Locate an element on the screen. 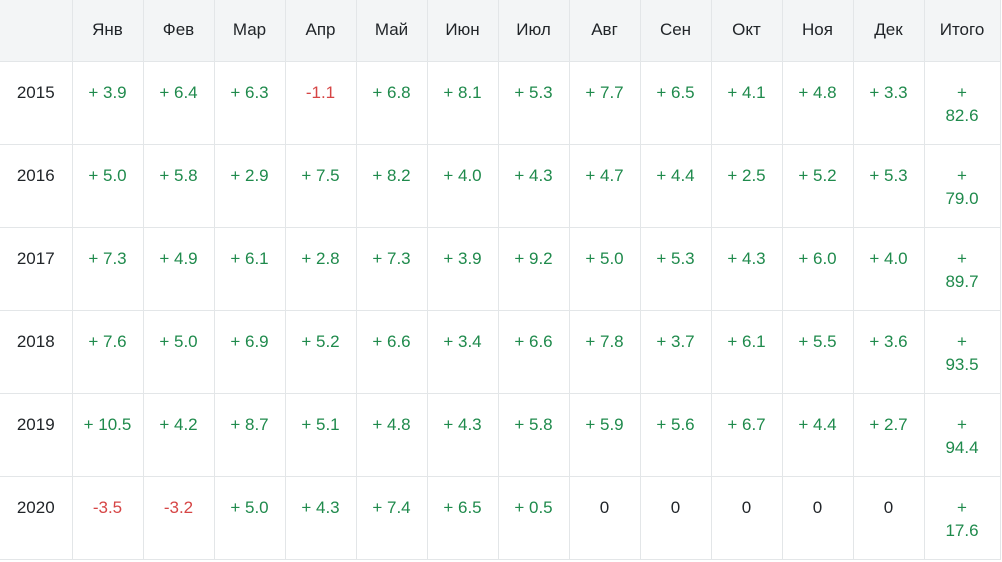 Image resolution: width=1002 pixels, height=562 pixels. month-value-cell: + 7.4 is located at coordinates (392, 518).